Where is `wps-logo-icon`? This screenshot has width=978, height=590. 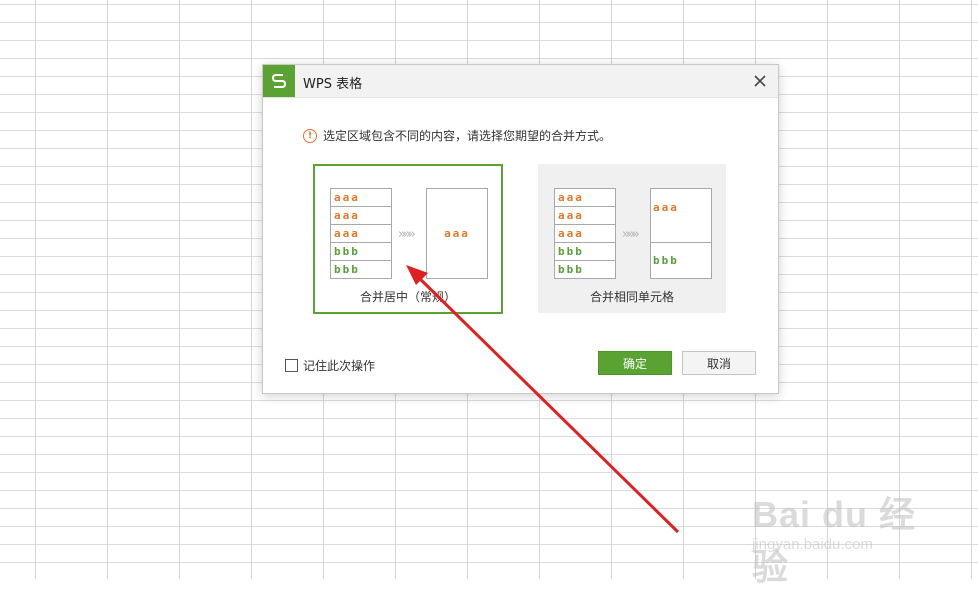 wps-logo-icon is located at coordinates (279, 81).